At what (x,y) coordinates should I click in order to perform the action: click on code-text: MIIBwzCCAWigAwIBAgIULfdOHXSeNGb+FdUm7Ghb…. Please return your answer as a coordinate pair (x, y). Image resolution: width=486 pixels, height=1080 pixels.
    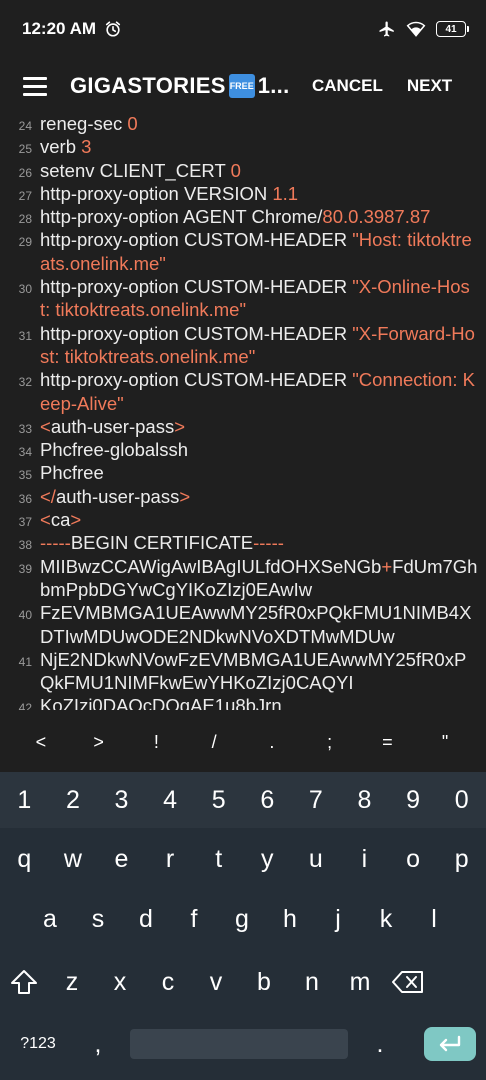
    Looking at the image, I should click on (260, 578).